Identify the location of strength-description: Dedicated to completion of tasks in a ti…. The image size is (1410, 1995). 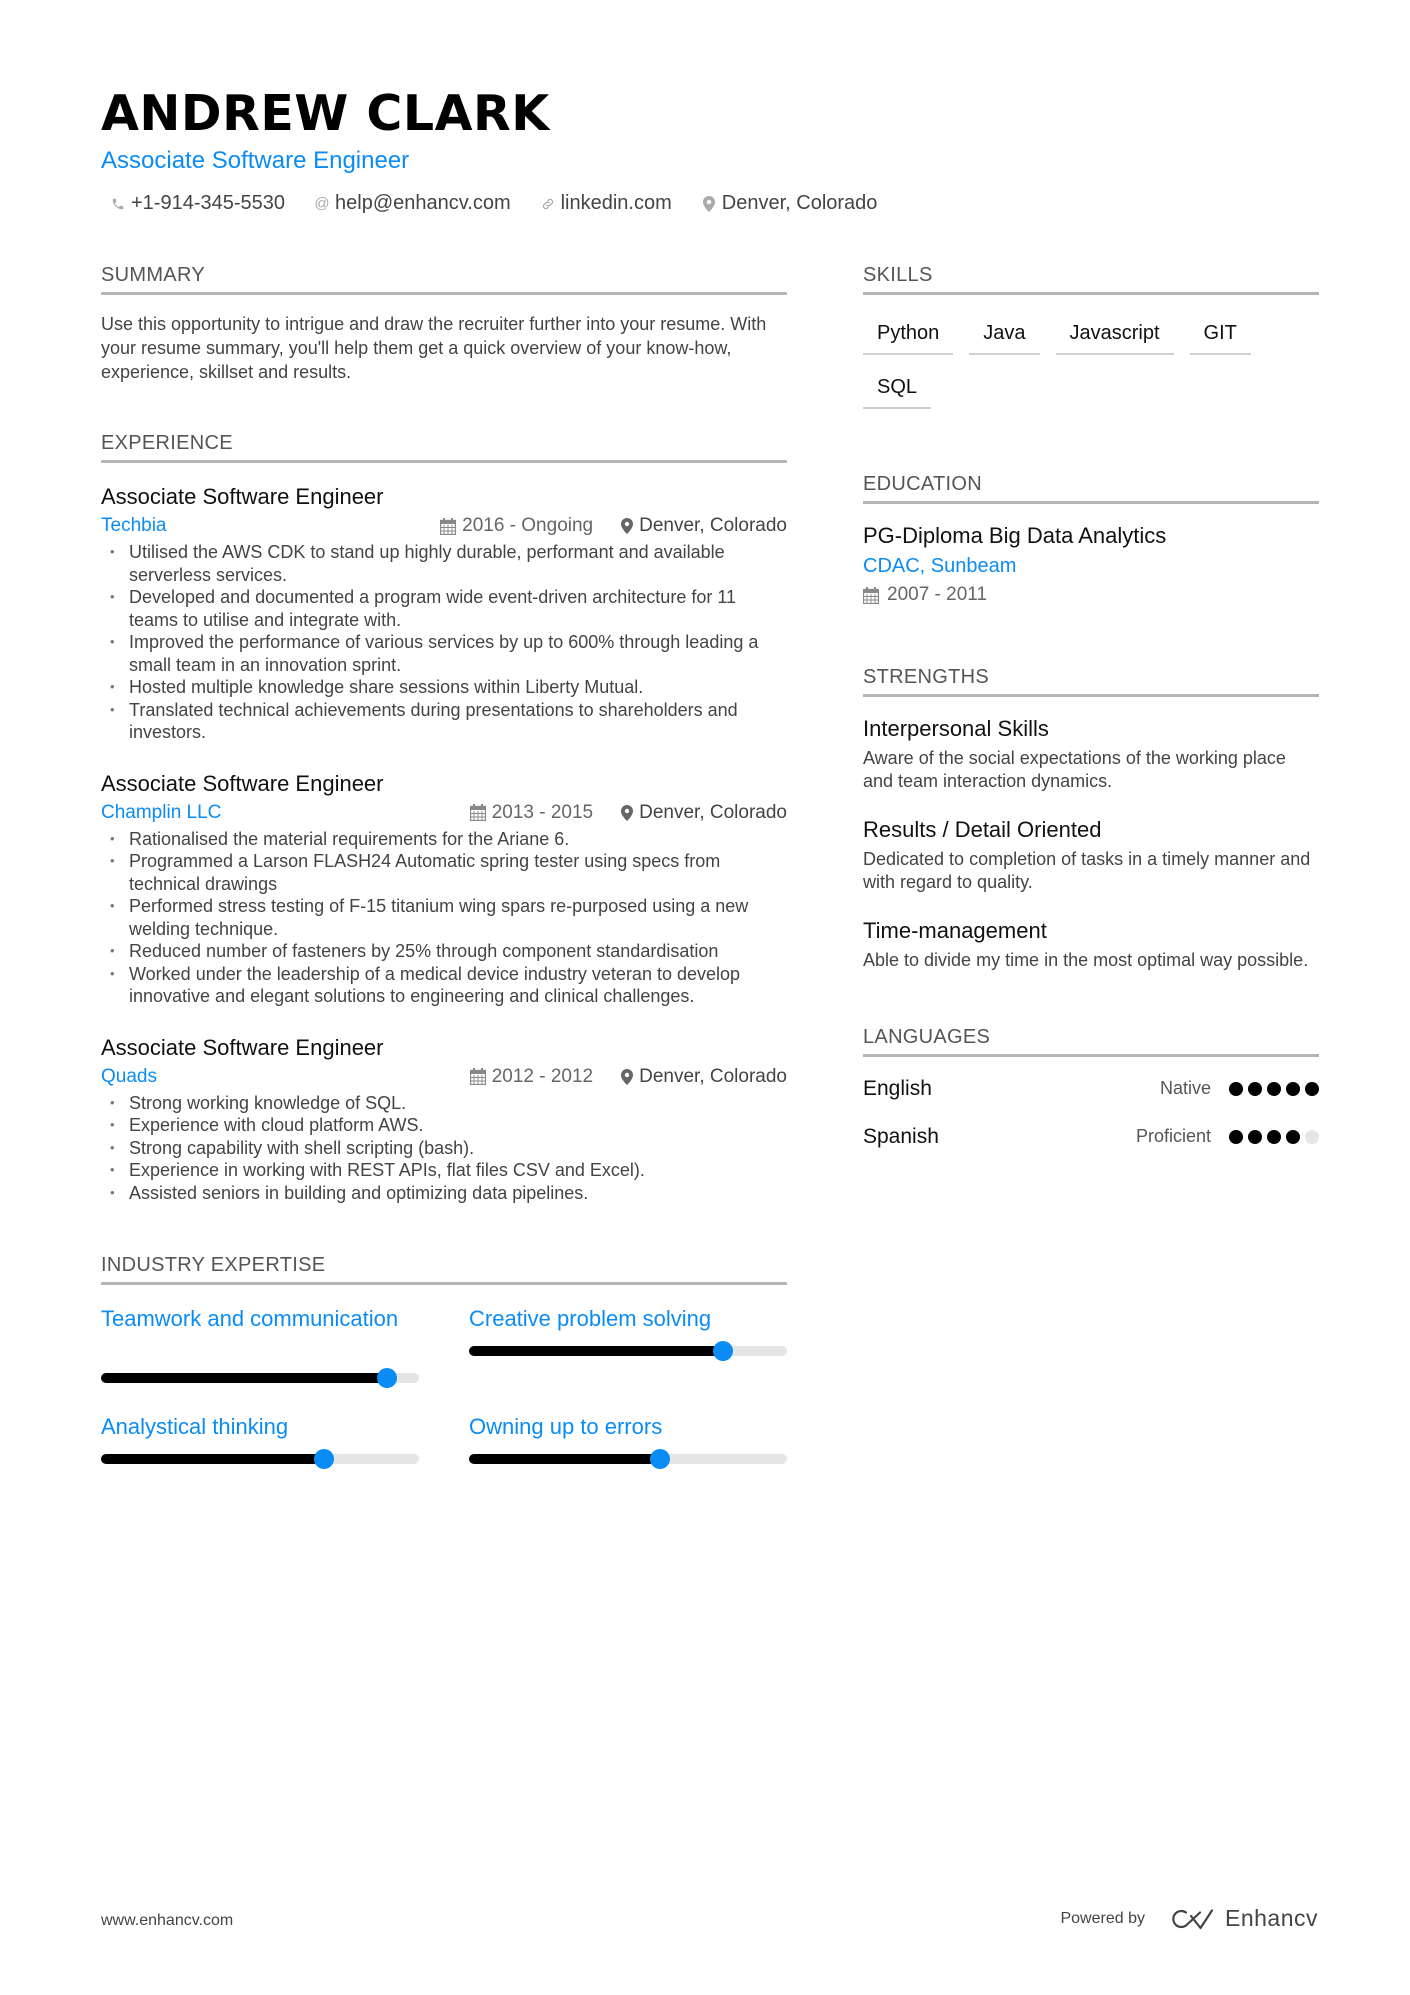
(1087, 870).